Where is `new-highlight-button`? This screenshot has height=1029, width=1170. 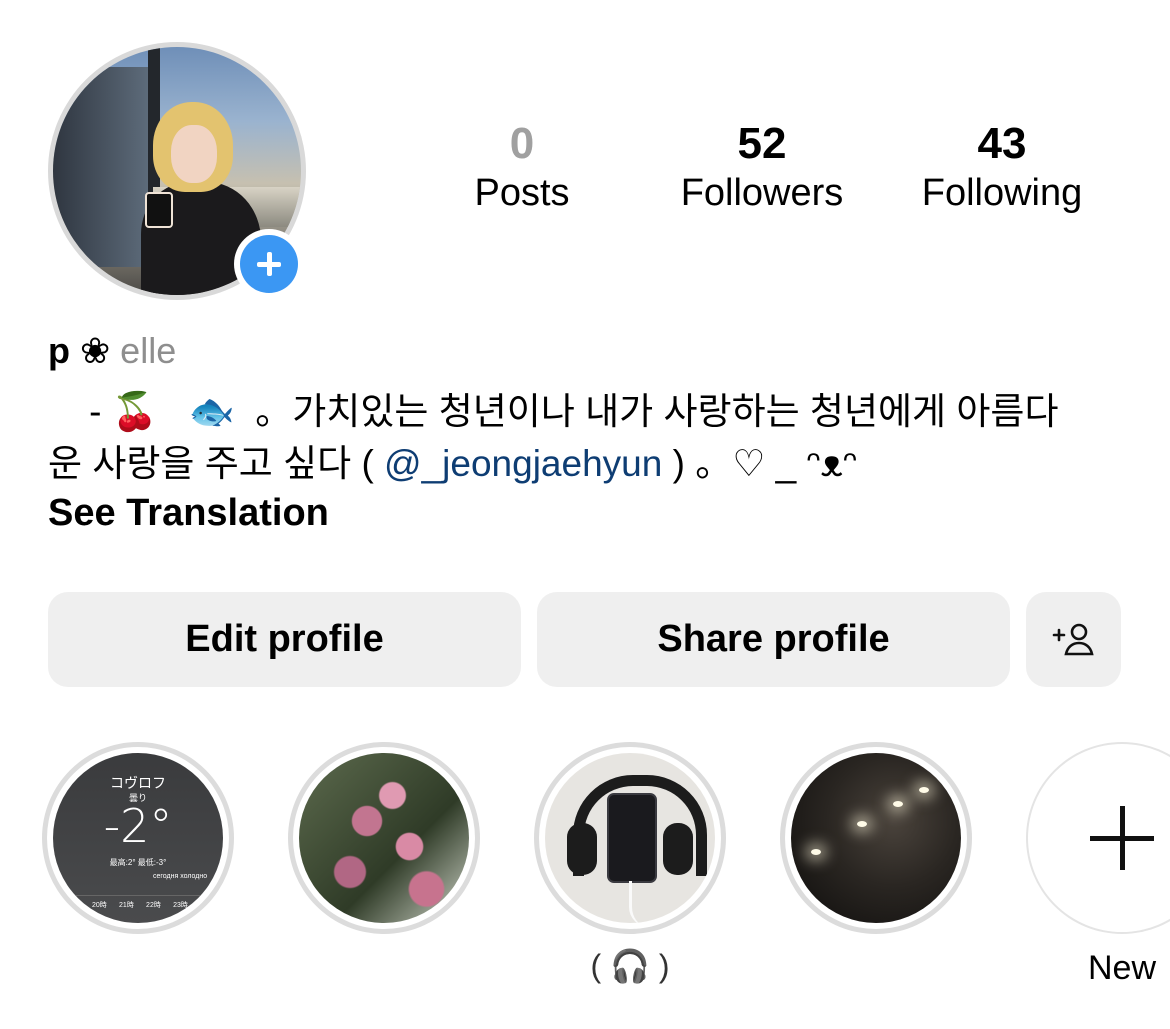
new-highlight-button is located at coordinates (1098, 838).